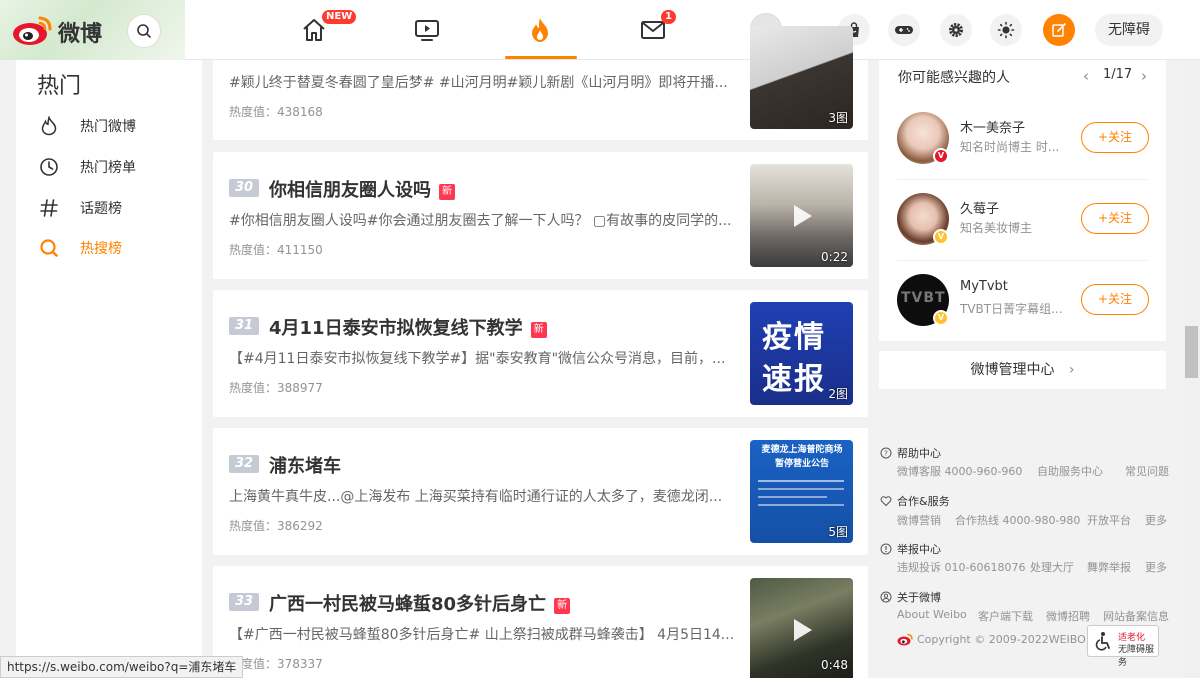 Image resolution: width=1200 pixels, height=678 pixels. What do you see at coordinates (1017, 520) in the screenshot?
I see `footer-link: 合作热线 4000-980-980` at bounding box center [1017, 520].